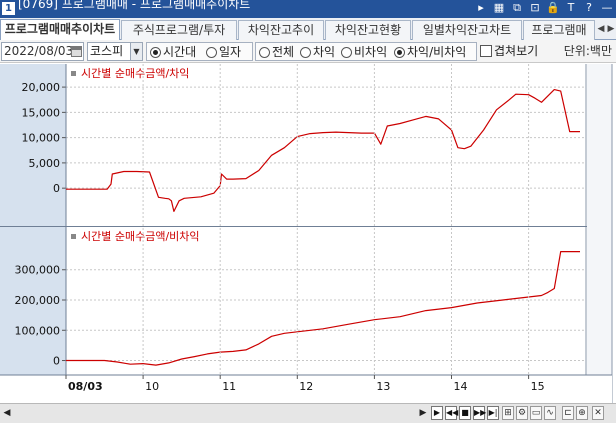 This screenshot has width=616, height=425. What do you see at coordinates (553, 8) in the screenshot?
I see `lock-icon: 🔒` at bounding box center [553, 8].